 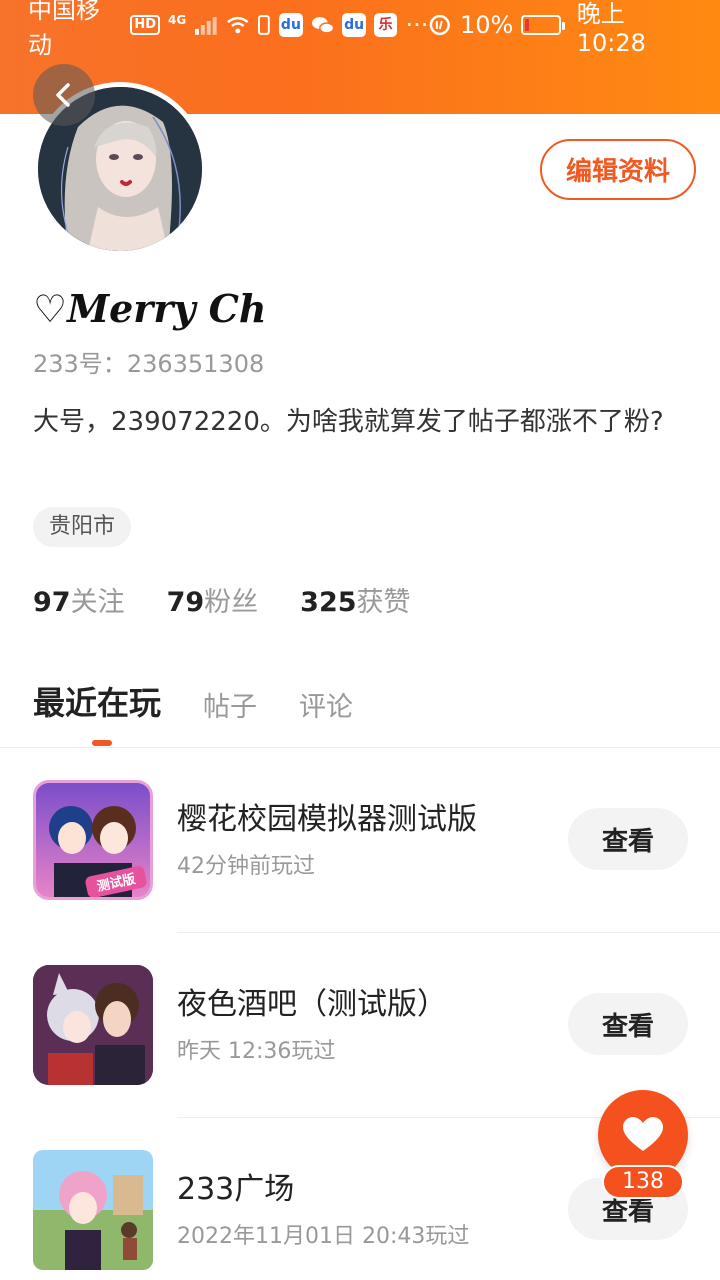 What do you see at coordinates (327, 819) in the screenshot?
I see `game-title: 樱花校园模拟器测试版` at bounding box center [327, 819].